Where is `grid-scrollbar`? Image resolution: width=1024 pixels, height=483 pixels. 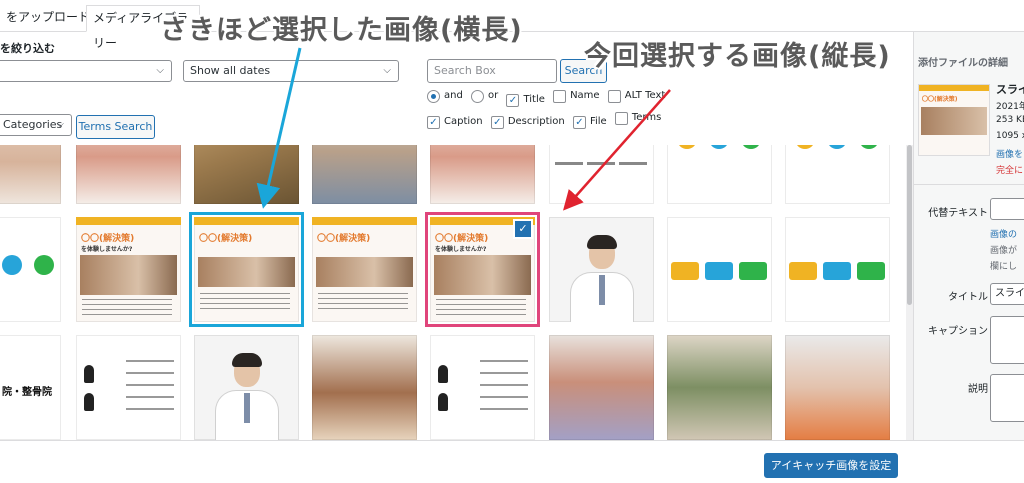
grid-scrollbar is located at coordinates (909, 292).